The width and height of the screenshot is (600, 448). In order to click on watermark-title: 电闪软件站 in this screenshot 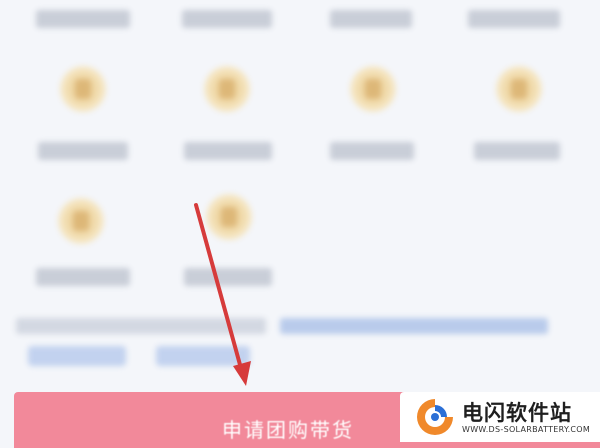, I will do `click(517, 413)`.